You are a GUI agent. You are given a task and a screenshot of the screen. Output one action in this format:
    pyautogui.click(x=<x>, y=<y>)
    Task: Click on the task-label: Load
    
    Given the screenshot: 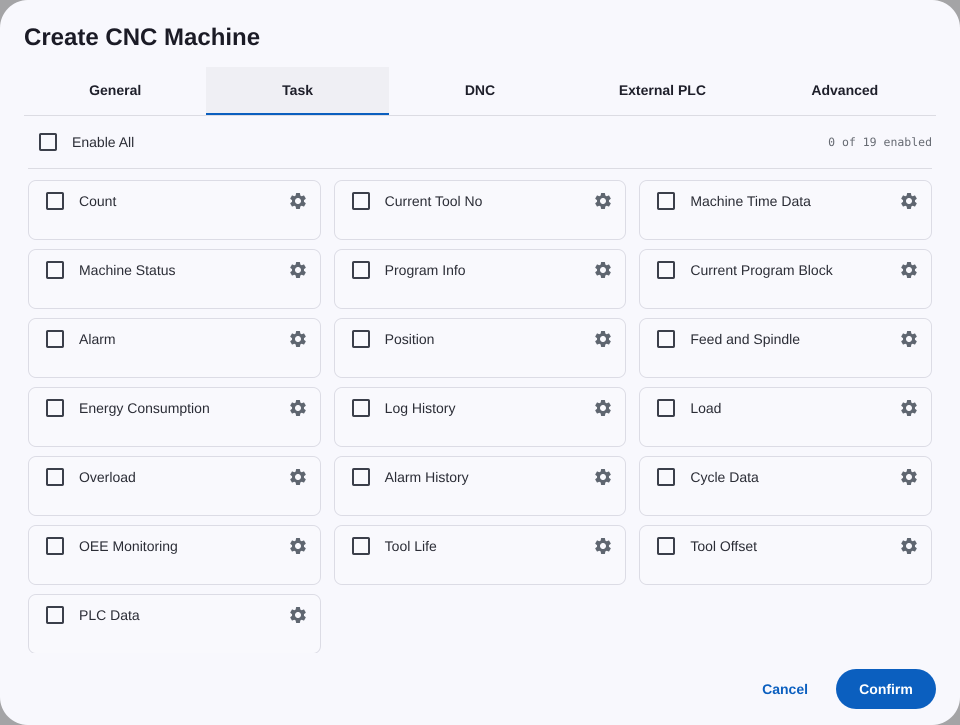 What is the action you would take?
    pyautogui.click(x=706, y=408)
    